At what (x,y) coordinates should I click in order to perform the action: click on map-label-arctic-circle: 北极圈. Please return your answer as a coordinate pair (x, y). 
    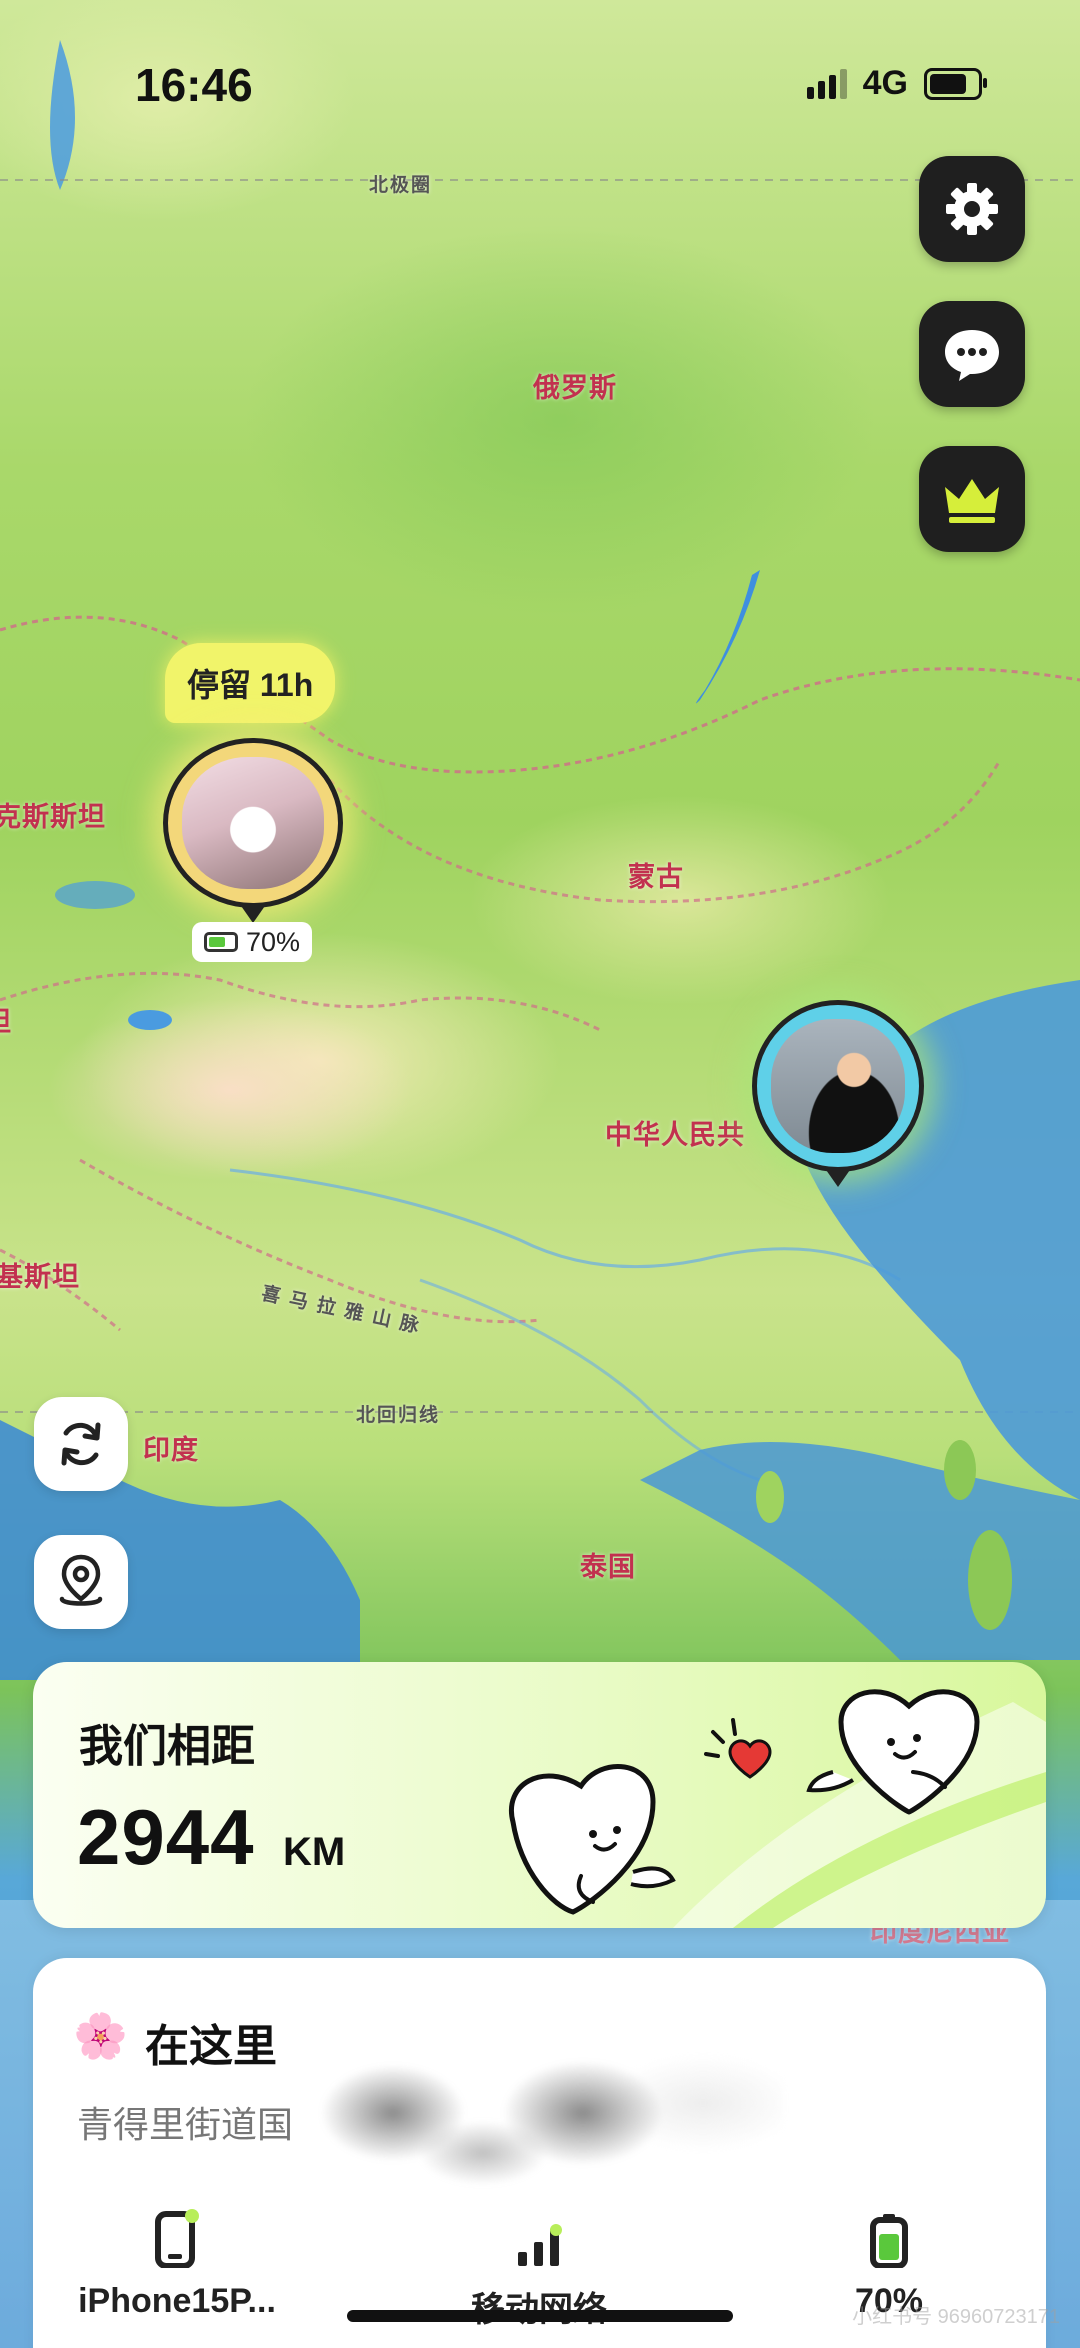
    Looking at the image, I should click on (401, 185).